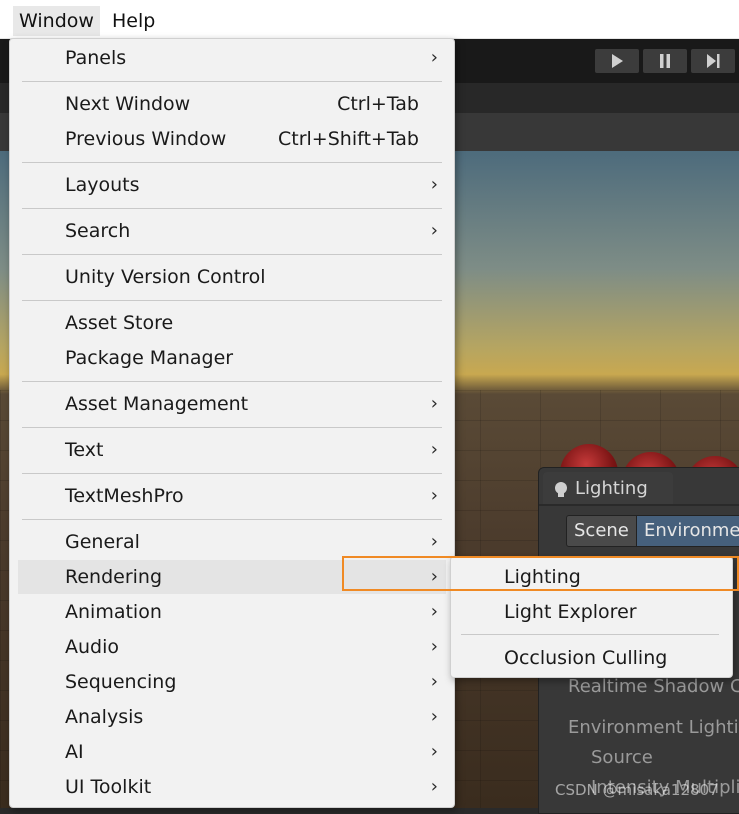 The image size is (739, 814). What do you see at coordinates (591, 577) in the screenshot?
I see `submenu-item-lighting: Lighting` at bounding box center [591, 577].